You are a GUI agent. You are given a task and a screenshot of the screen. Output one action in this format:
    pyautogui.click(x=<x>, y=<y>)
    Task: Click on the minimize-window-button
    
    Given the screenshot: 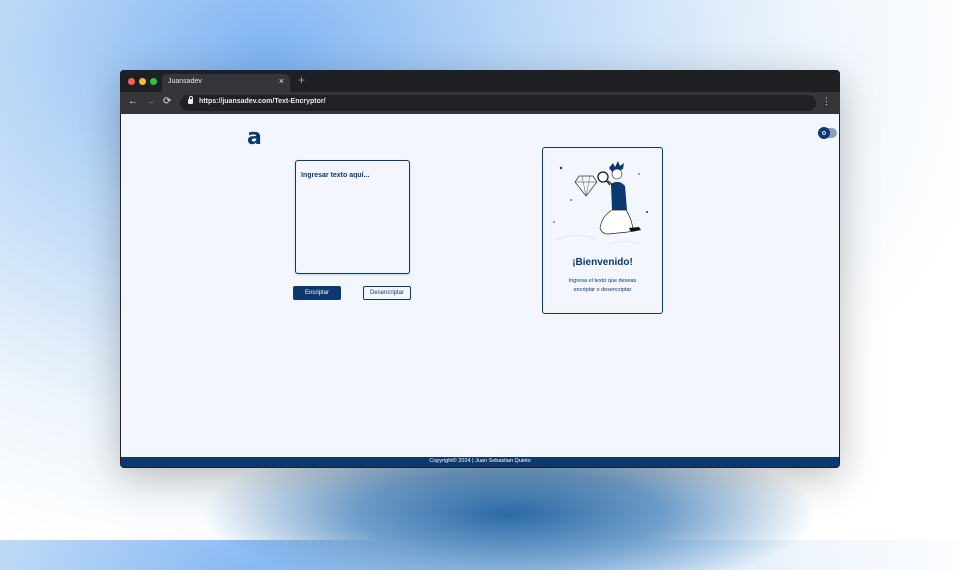 What is the action you would take?
    pyautogui.click(x=142, y=81)
    